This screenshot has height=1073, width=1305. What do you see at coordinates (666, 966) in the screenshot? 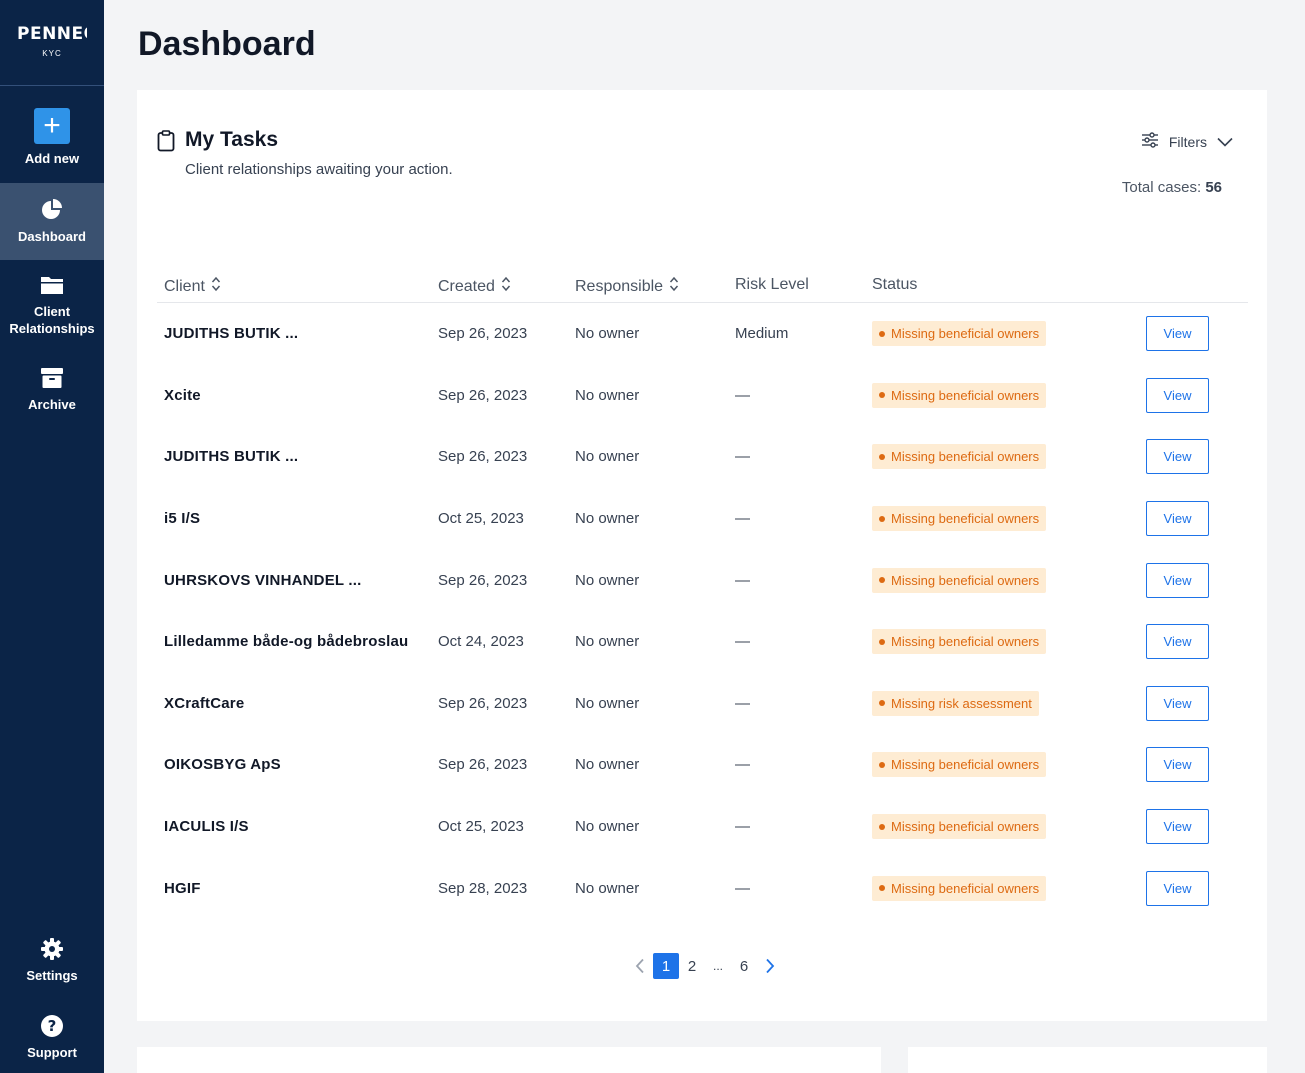
I see `pagination-page-1: 1` at bounding box center [666, 966].